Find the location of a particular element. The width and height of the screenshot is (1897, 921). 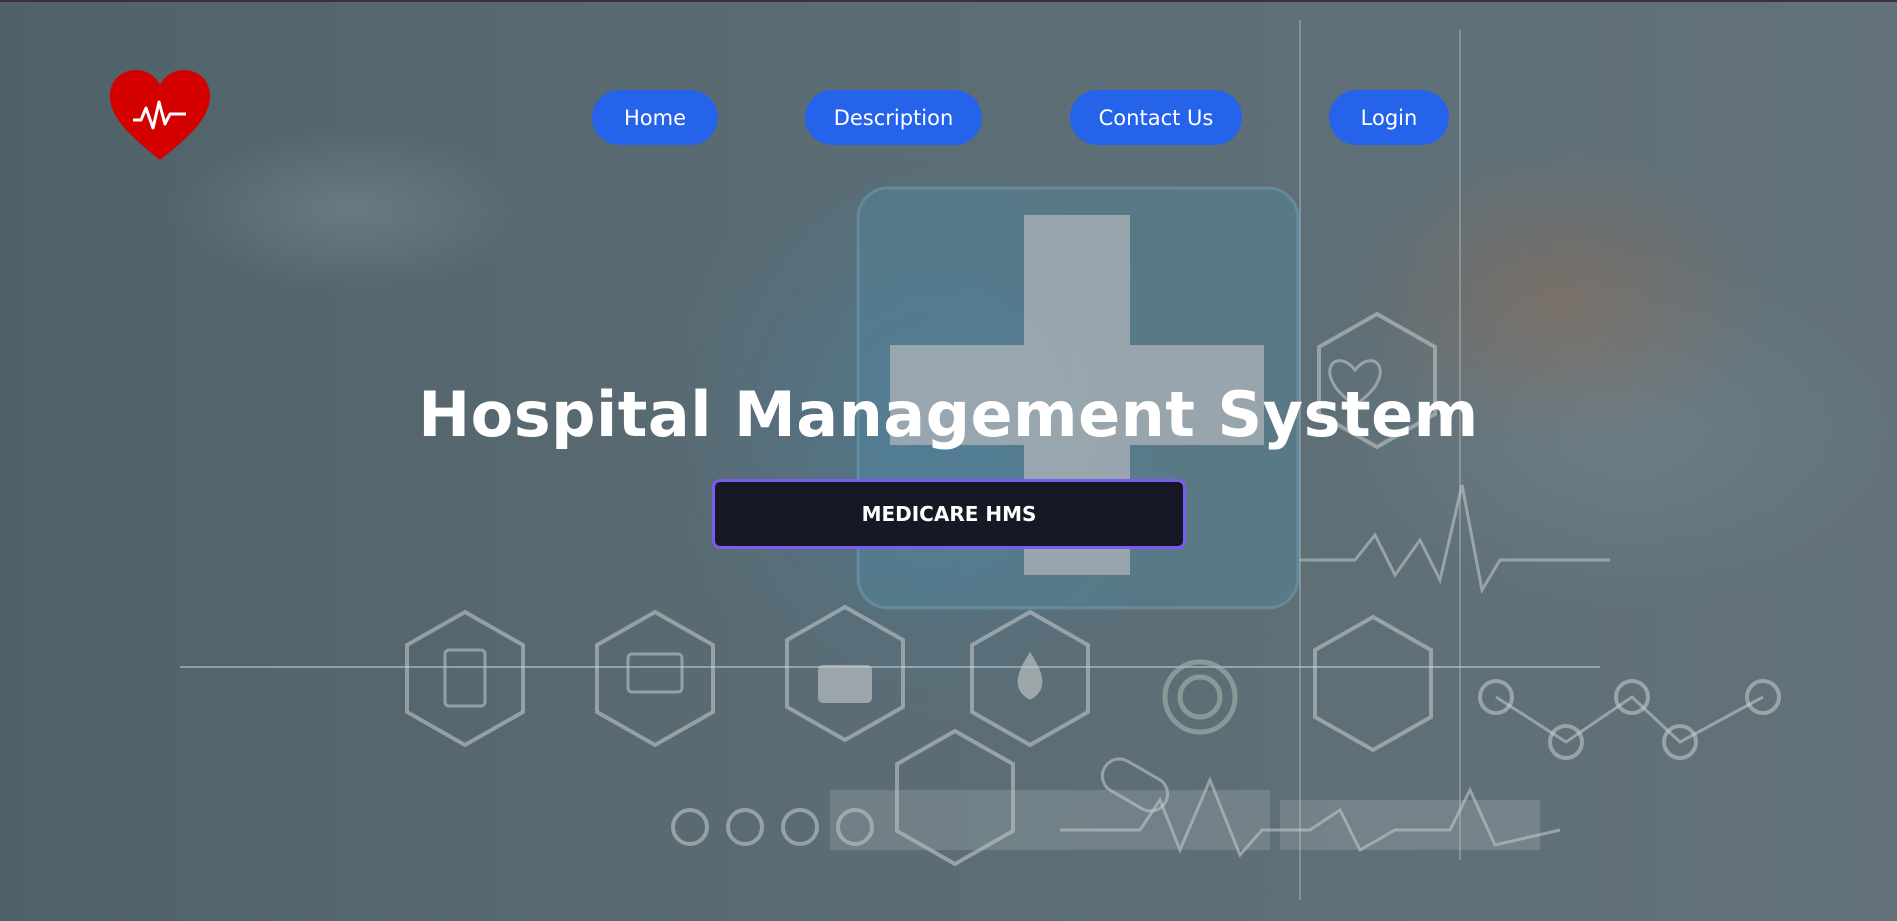

nav-description-button: Description is located at coordinates (893, 117).